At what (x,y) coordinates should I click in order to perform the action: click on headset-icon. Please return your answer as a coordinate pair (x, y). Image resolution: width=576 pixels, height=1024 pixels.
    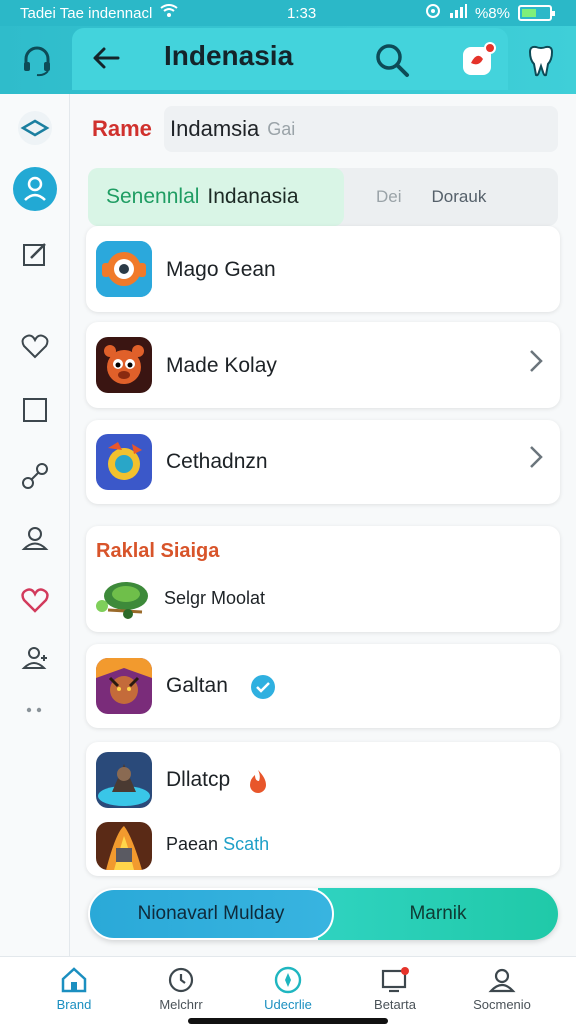
    Looking at the image, I should click on (37, 61).